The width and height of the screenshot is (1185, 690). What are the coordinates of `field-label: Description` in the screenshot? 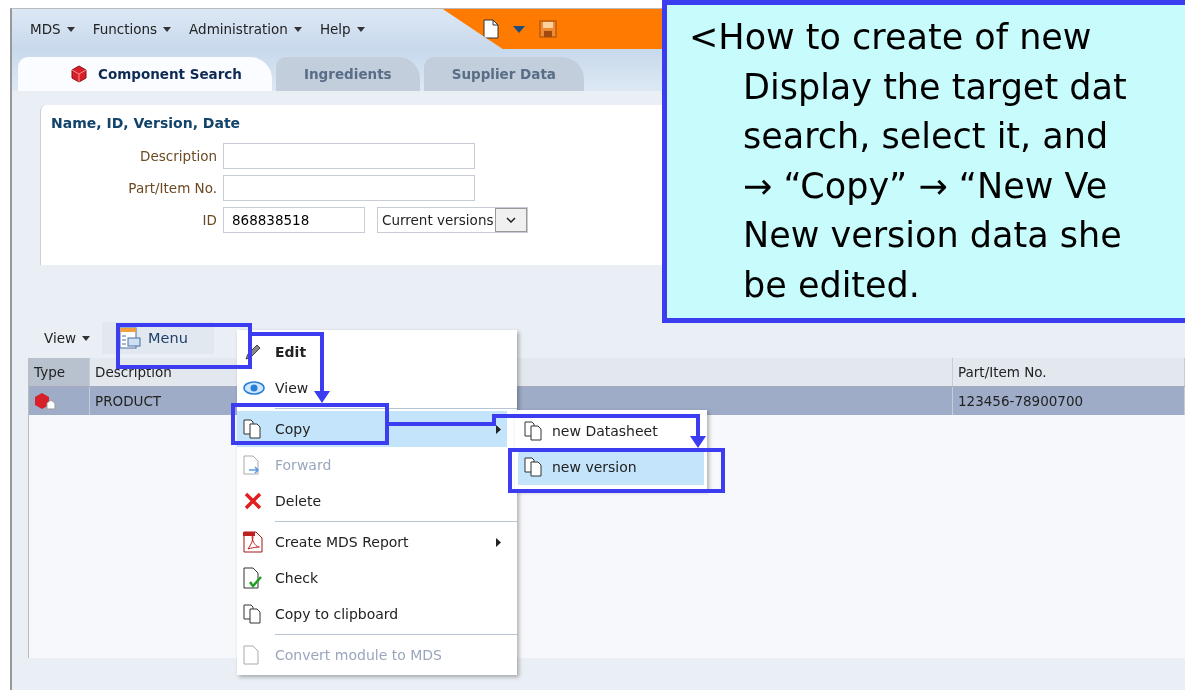 It's located at (178, 156).